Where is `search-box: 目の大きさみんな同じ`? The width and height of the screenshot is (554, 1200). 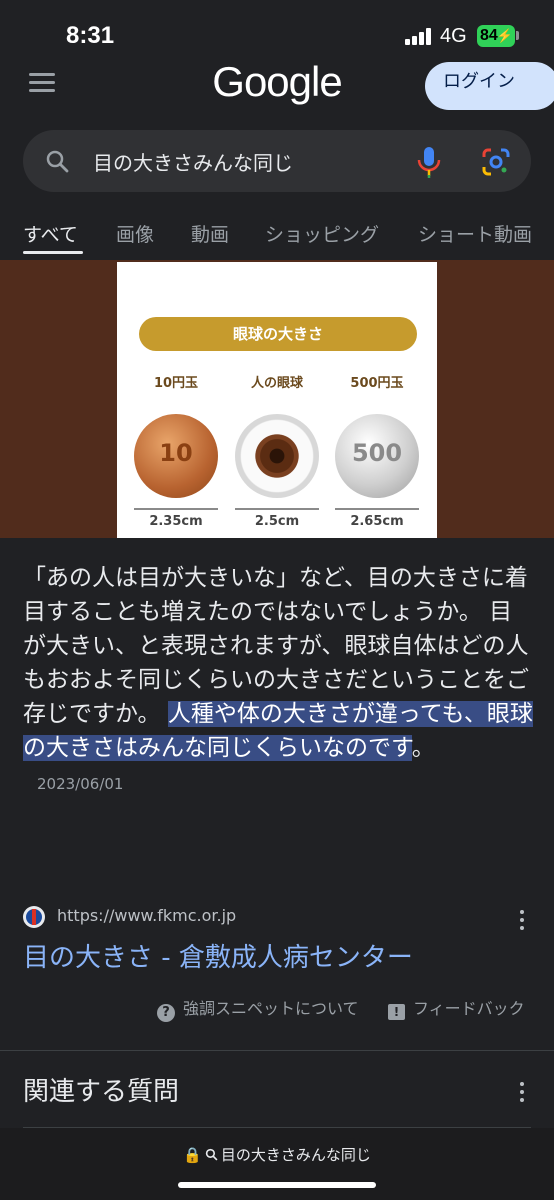
search-box: 目の大きさみんな同じ is located at coordinates (277, 161).